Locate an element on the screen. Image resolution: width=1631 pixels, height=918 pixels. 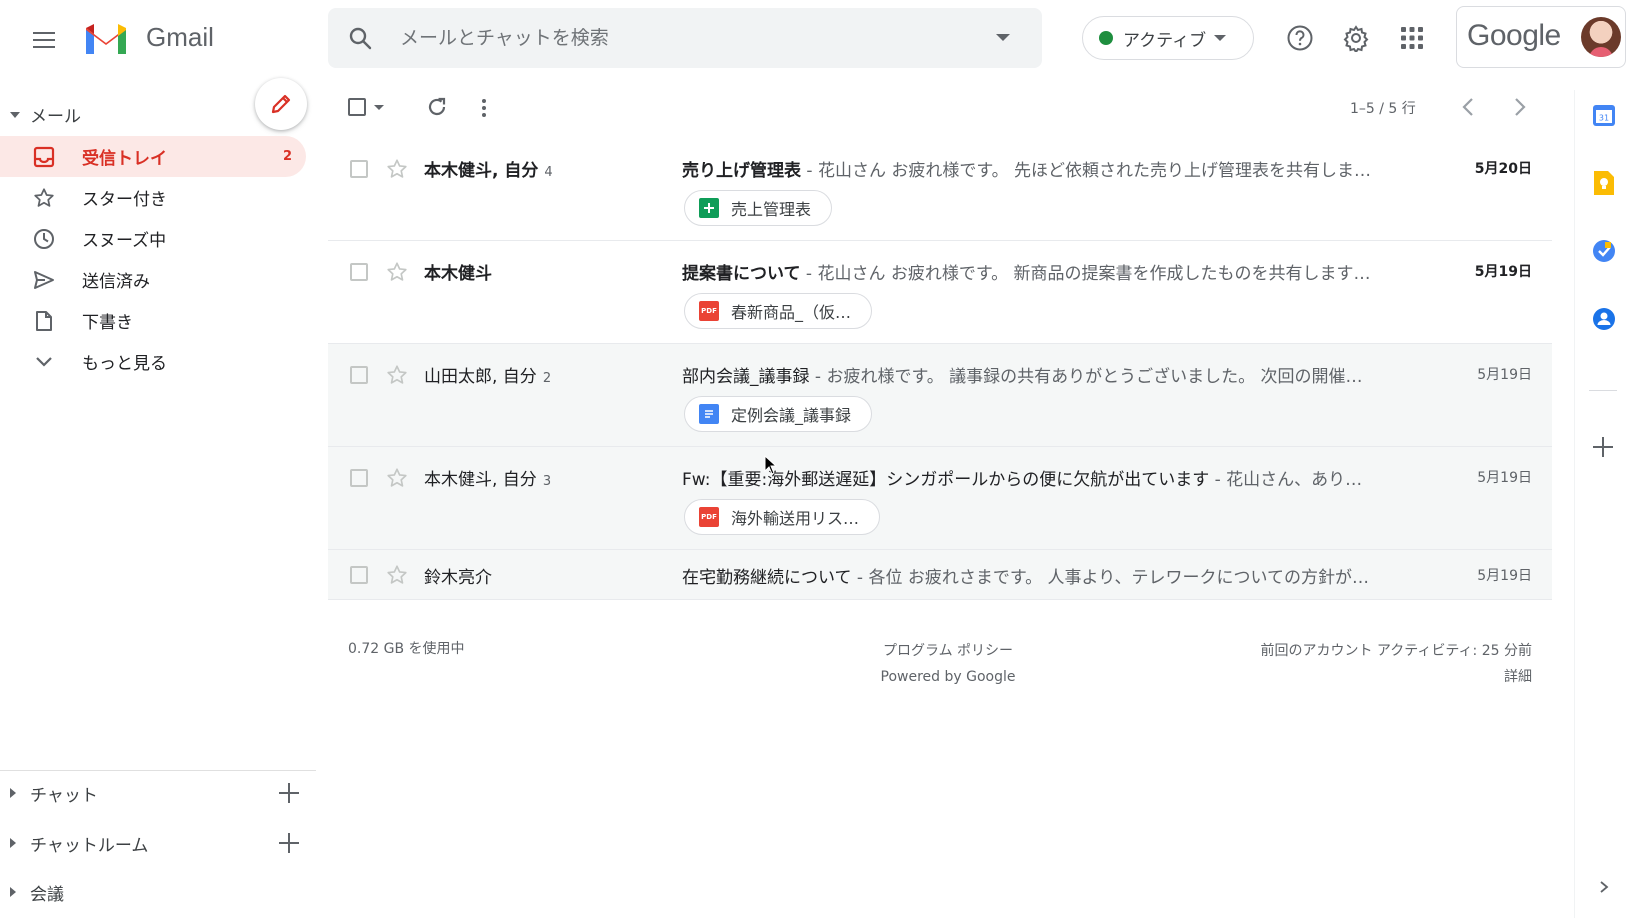
sidebar-item-label: スター付き is located at coordinates (124, 200).